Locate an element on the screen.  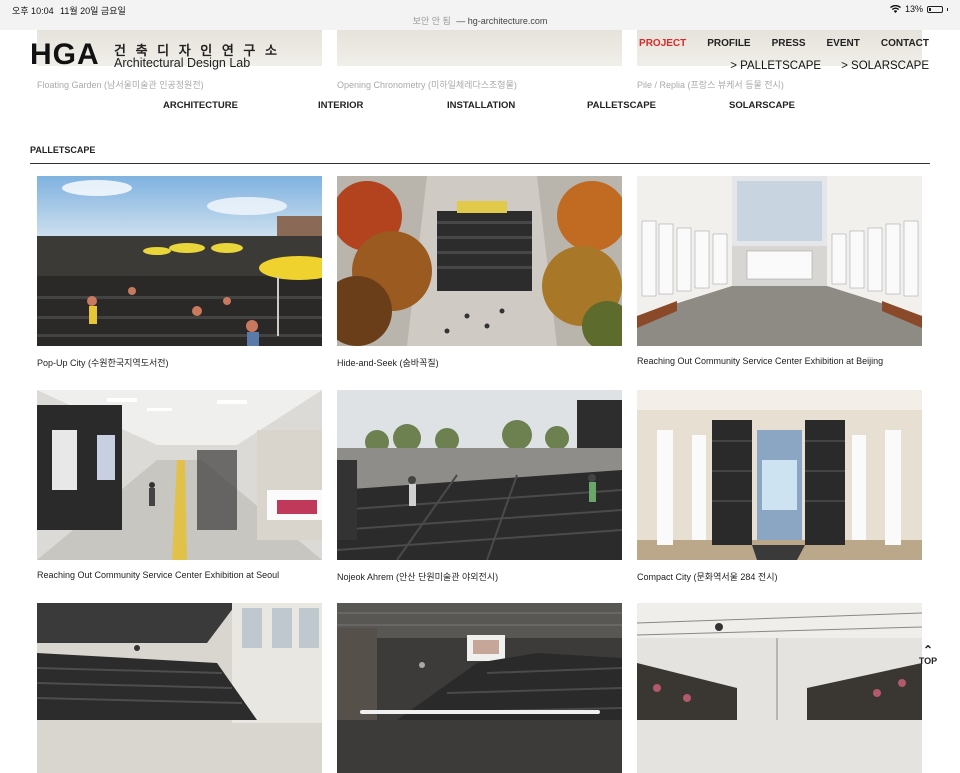
category-interior: INTERIOR is located at coordinates (340, 105).